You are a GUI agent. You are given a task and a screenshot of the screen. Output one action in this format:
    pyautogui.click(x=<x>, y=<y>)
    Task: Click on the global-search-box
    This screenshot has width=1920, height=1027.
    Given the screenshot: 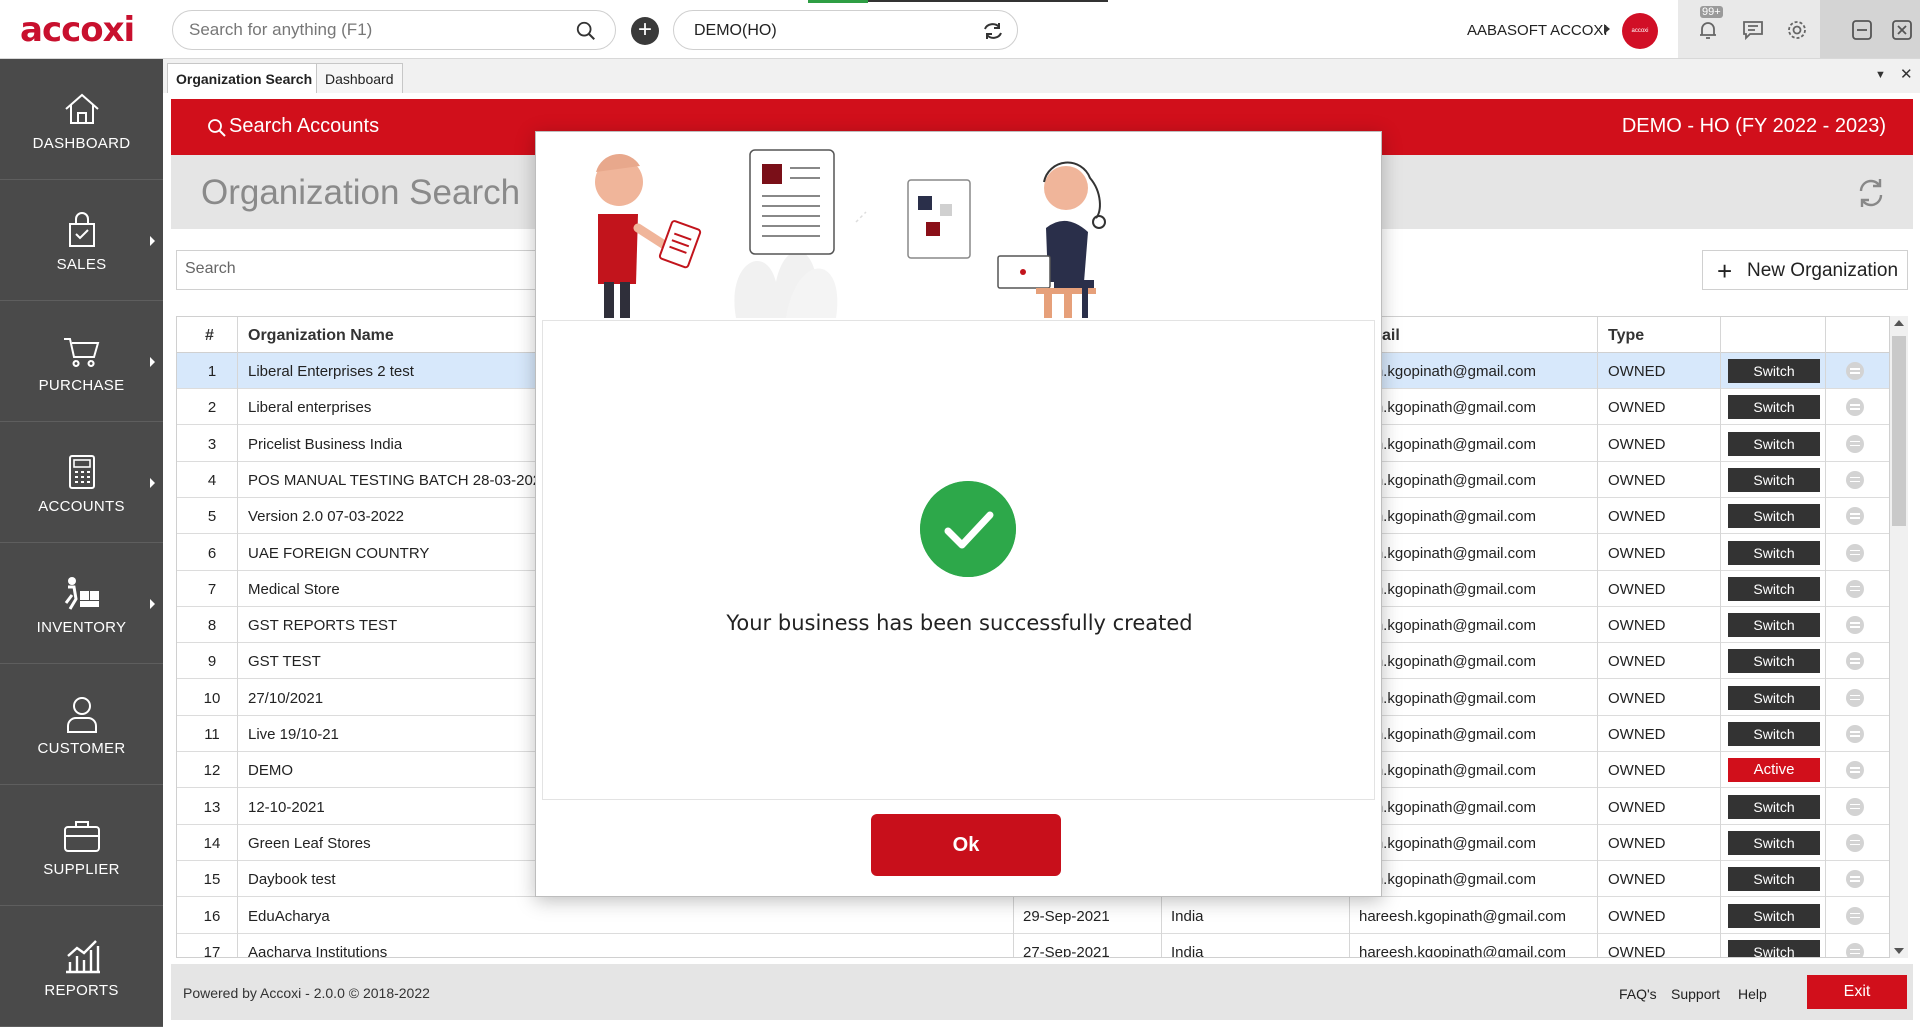 What is the action you would take?
    pyautogui.click(x=394, y=30)
    